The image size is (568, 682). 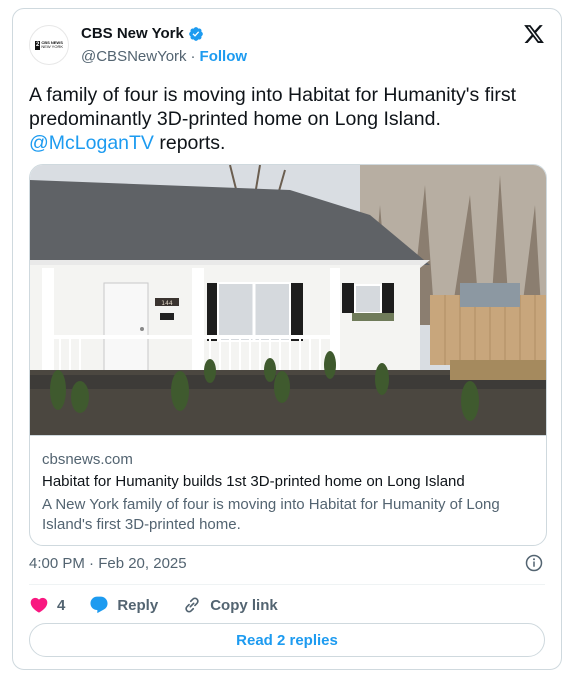 What do you see at coordinates (132, 33) in the screenshot?
I see `author-name: CBS New York` at bounding box center [132, 33].